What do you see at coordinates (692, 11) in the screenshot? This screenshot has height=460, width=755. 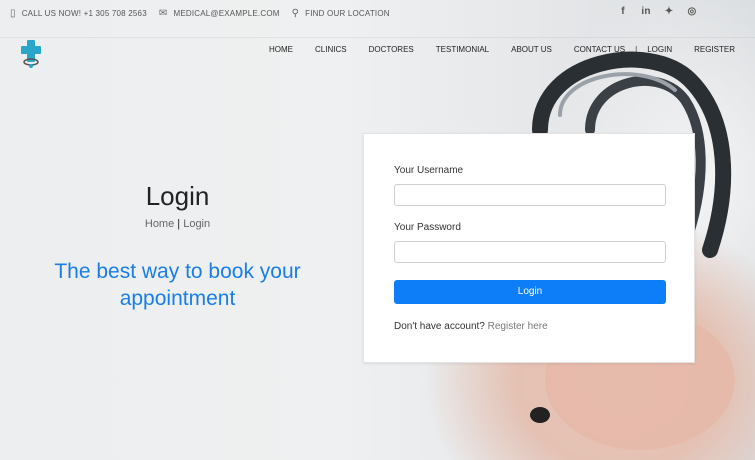 I see `instagram-icon: ◎` at bounding box center [692, 11].